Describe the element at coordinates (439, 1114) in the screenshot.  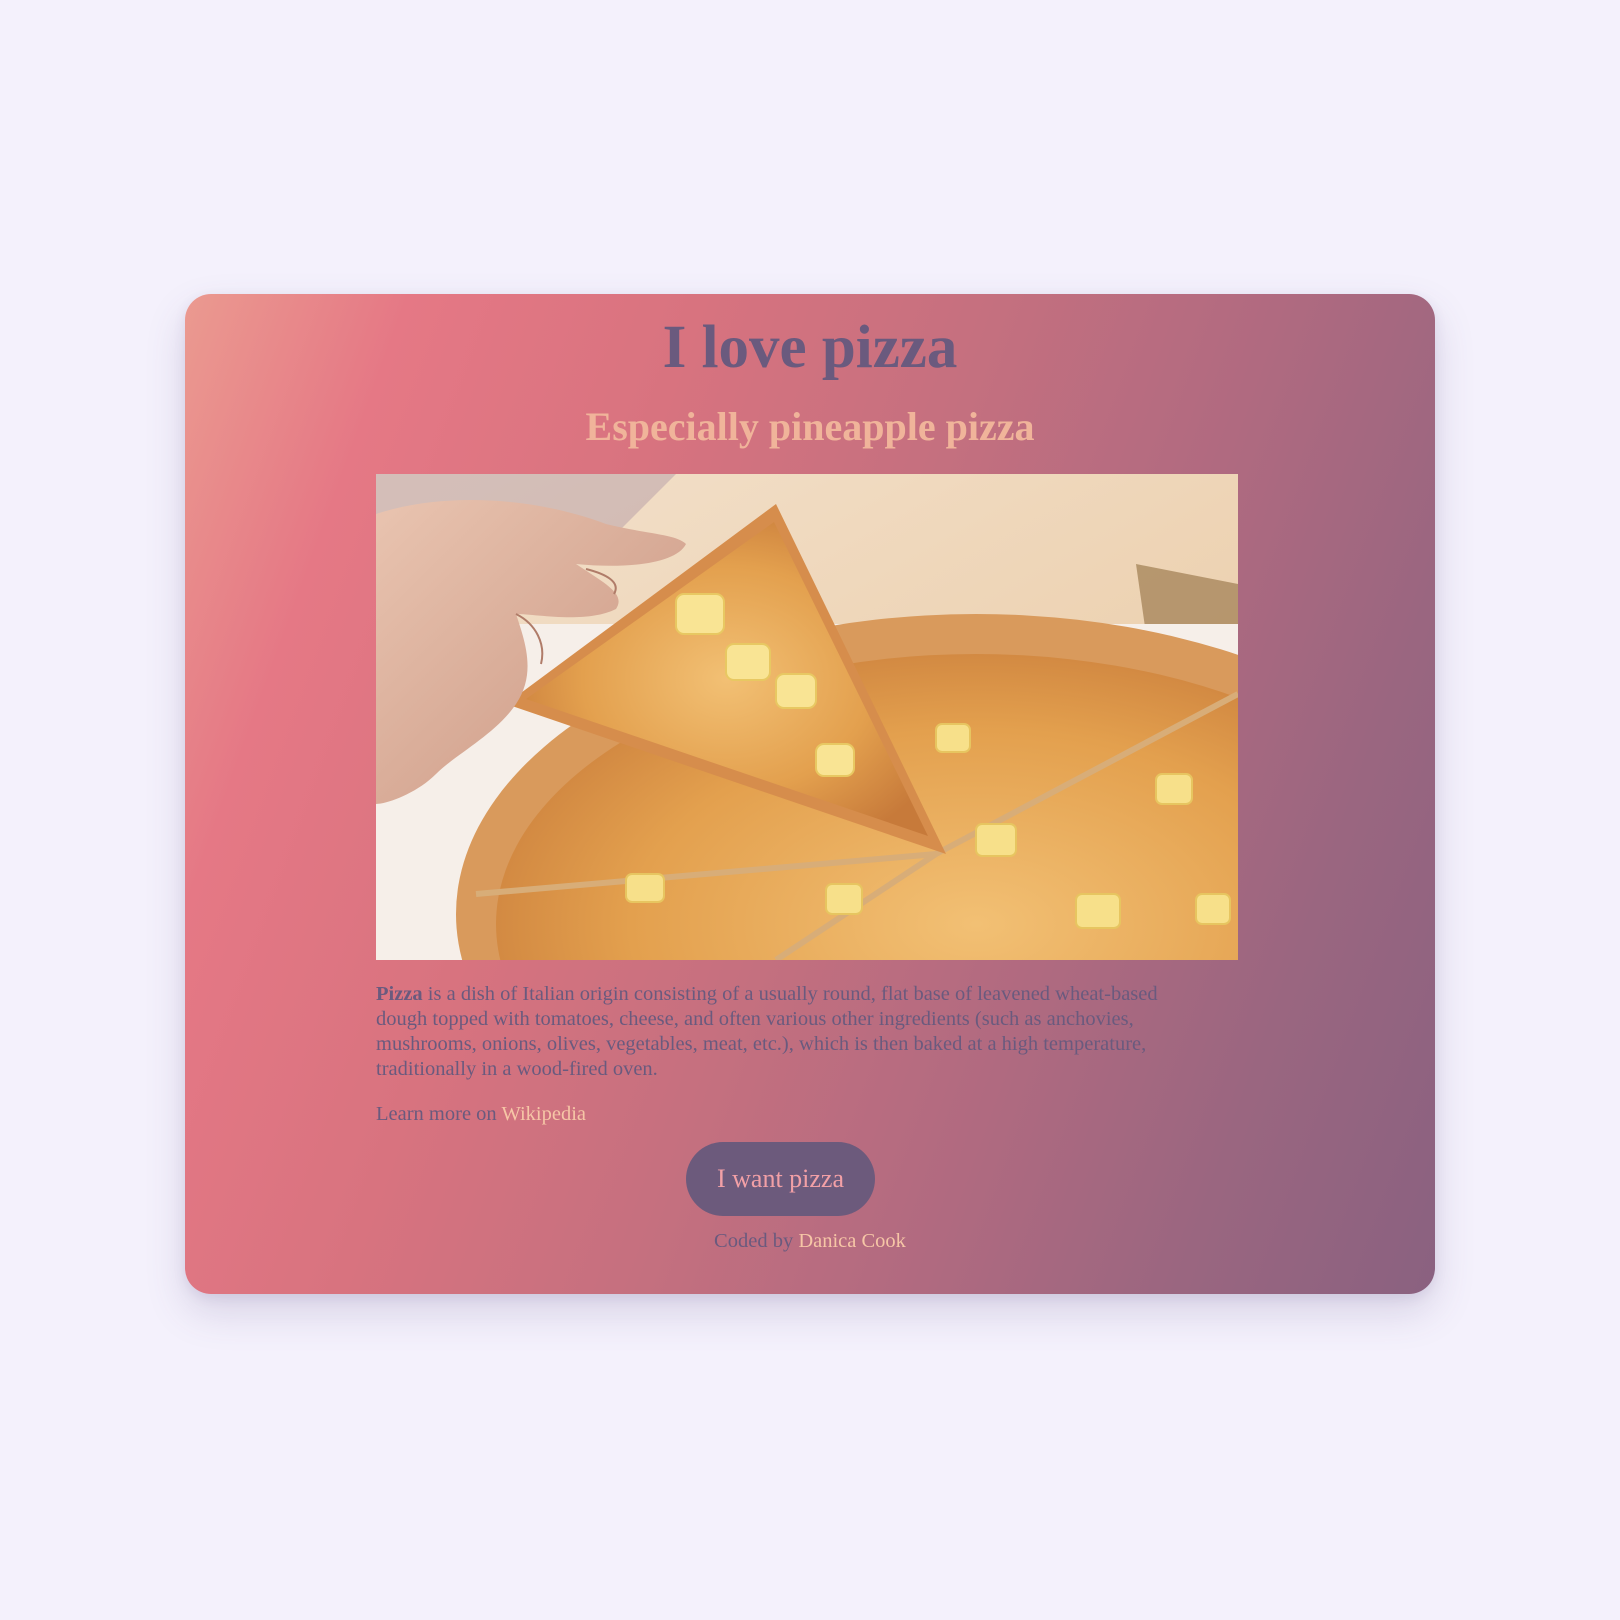
I see `learn-more-prefix: Learn more on` at that location.